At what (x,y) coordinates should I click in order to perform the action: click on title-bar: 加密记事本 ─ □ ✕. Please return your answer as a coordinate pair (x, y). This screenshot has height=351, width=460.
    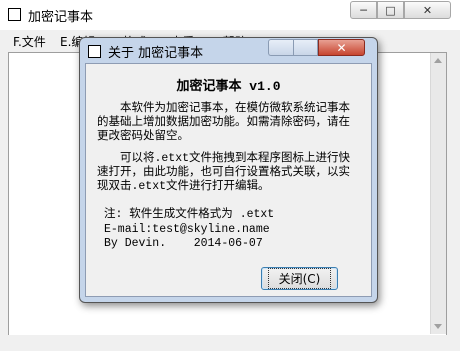
    Looking at the image, I should click on (230, 15).